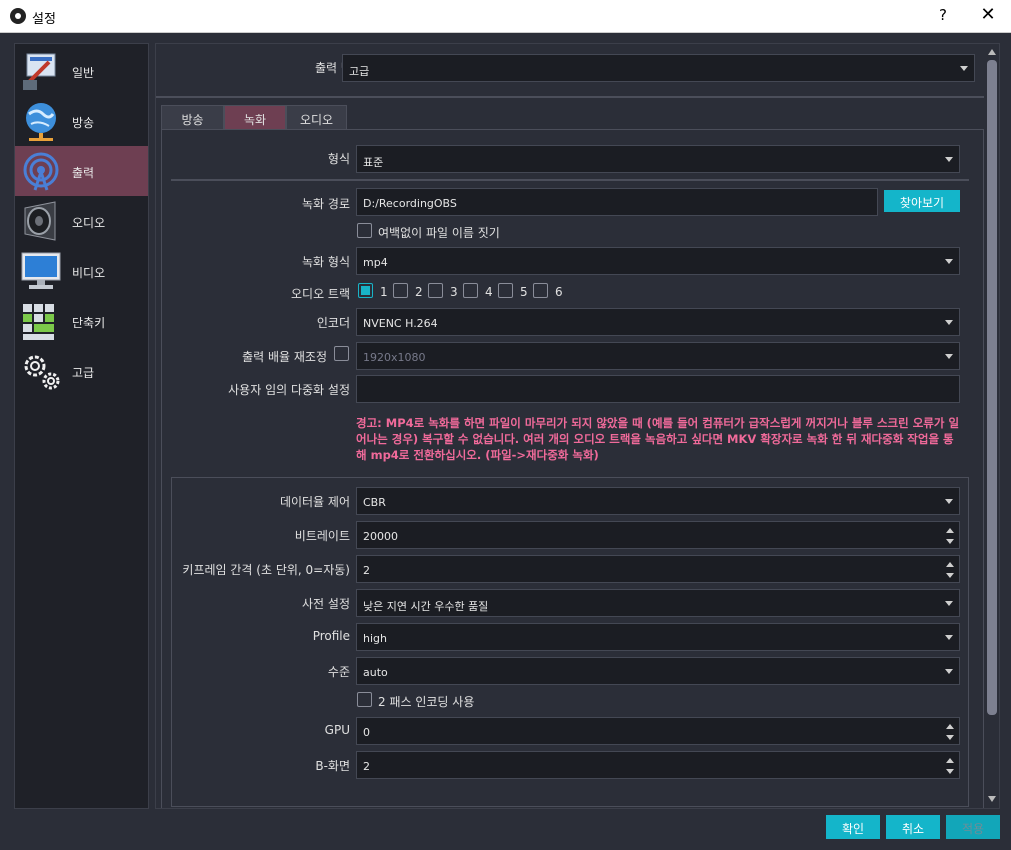 Image resolution: width=1011 pixels, height=850 pixels. I want to click on nav-item-output: 출력, so click(81, 171).